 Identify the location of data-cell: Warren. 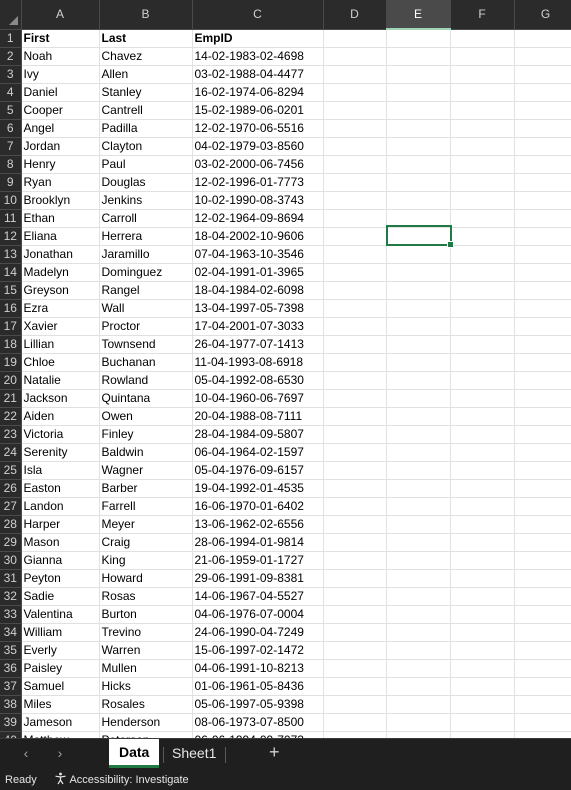
(146, 650).